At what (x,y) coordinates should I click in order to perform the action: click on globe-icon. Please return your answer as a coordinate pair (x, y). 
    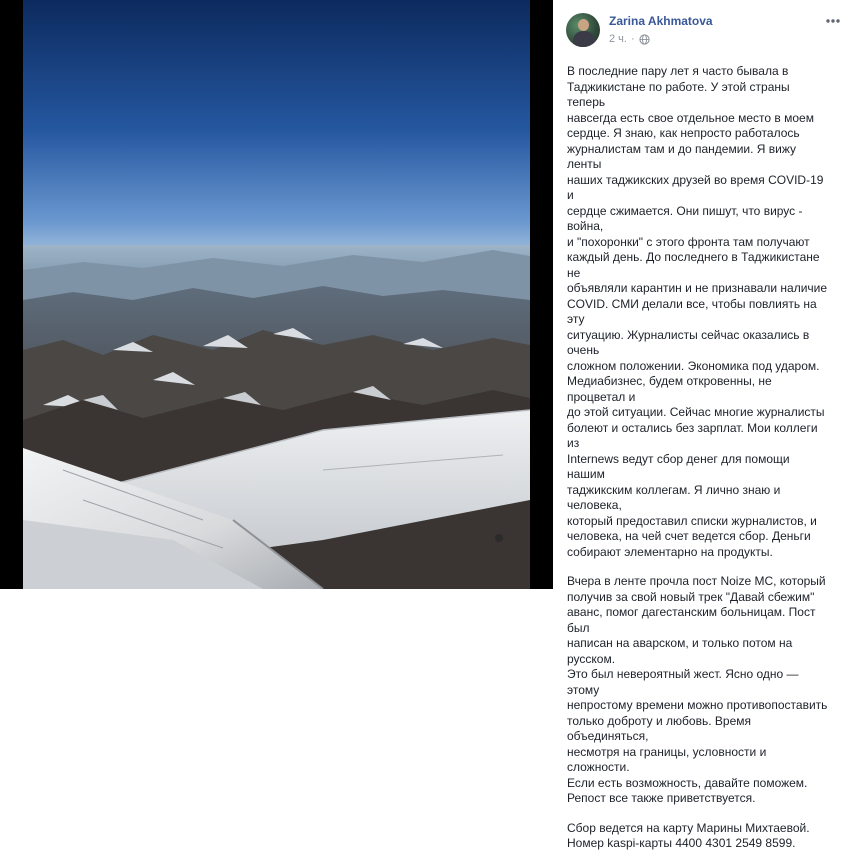
    Looking at the image, I should click on (644, 39).